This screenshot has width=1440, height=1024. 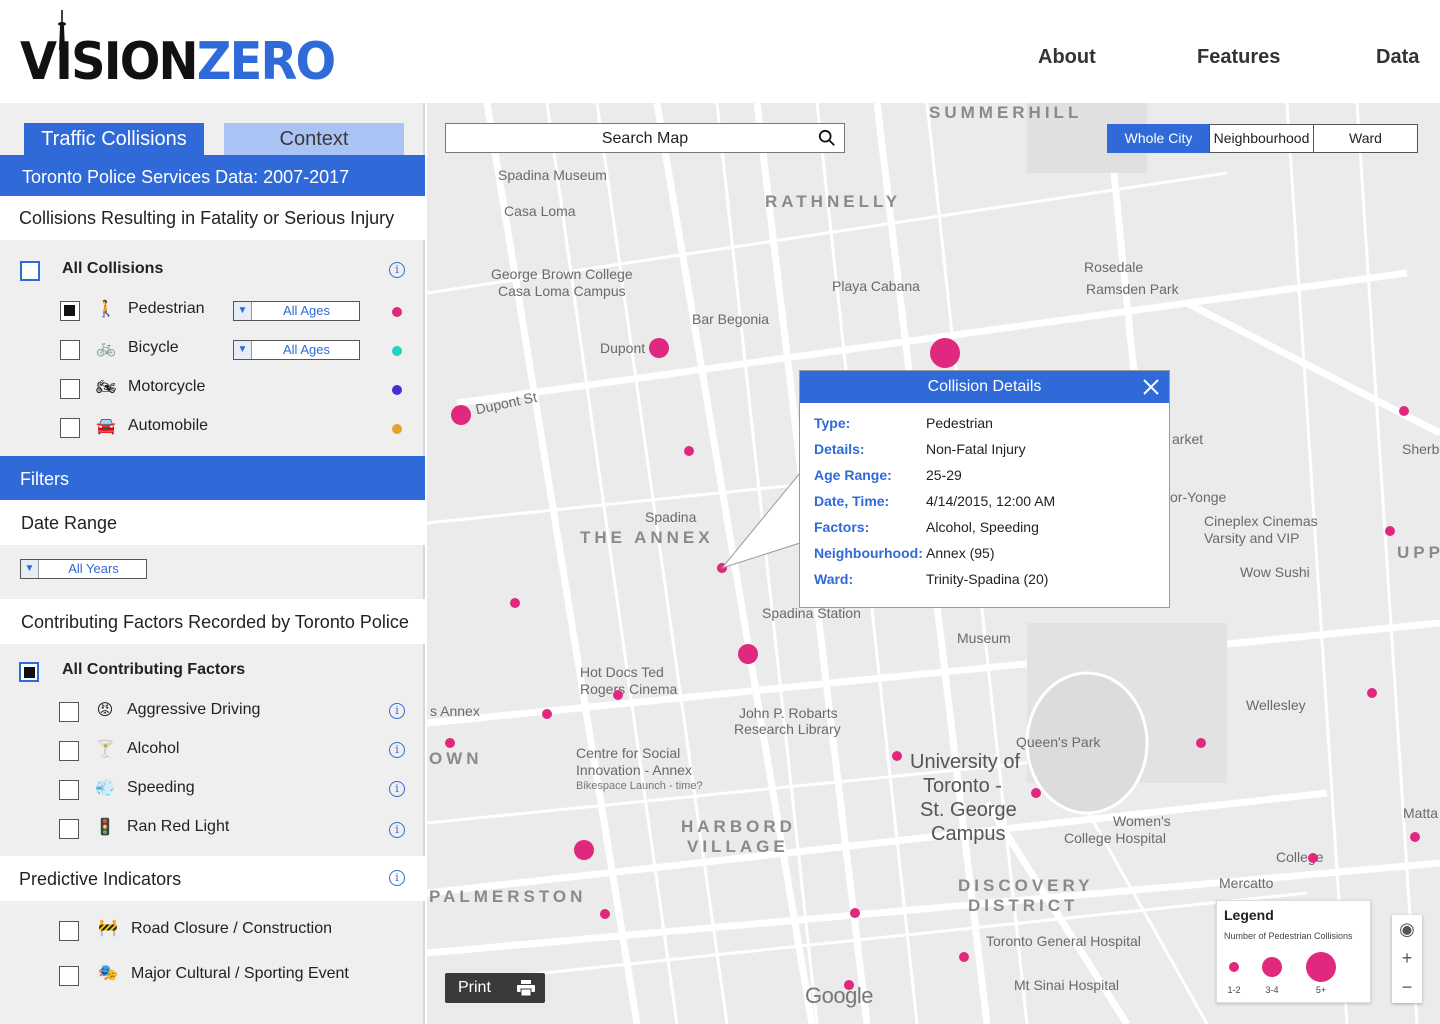 I want to click on nav-data: Data, so click(x=1397, y=57).